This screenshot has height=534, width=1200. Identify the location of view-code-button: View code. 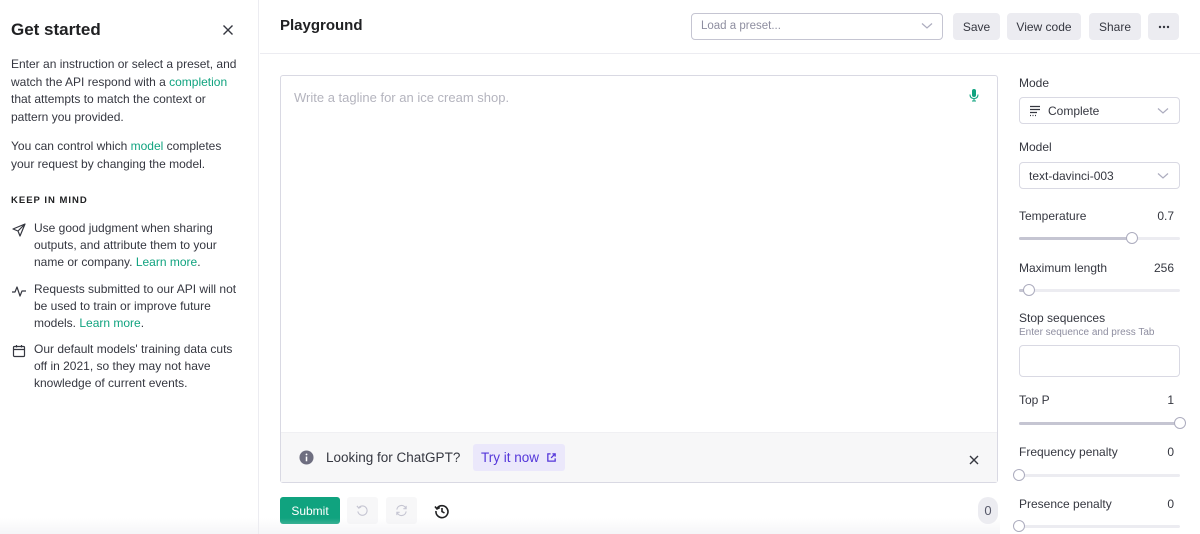
(1044, 26).